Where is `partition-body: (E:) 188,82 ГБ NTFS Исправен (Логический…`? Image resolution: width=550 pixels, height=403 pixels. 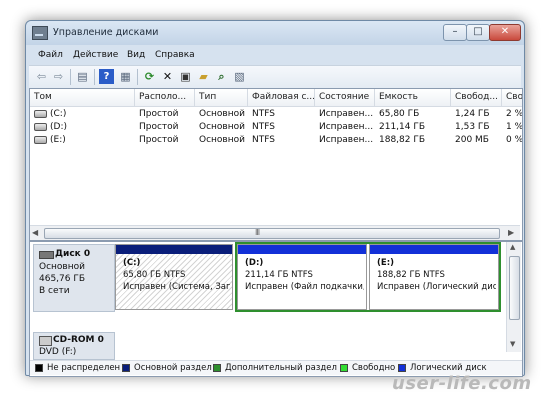 partition-body: (E:) 188,82 ГБ NTFS Исправен (Логический… is located at coordinates (434, 281).